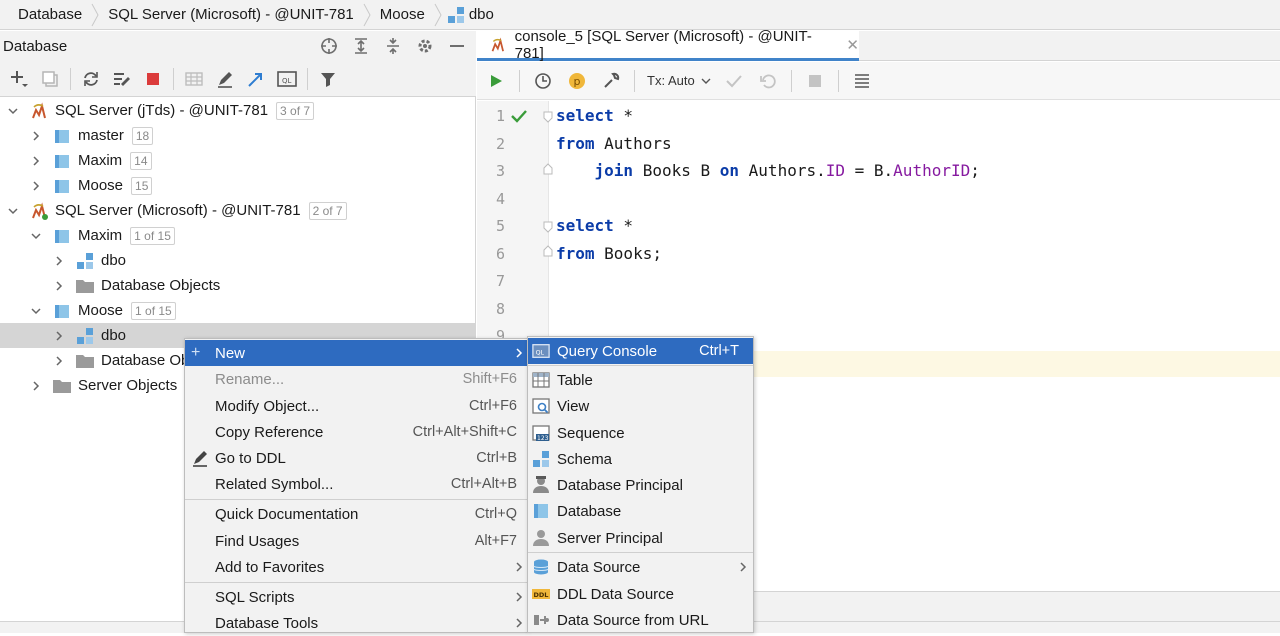 Image resolution: width=1280 pixels, height=636 pixels. I want to click on breadcrumb-label: Database, so click(50, 14).